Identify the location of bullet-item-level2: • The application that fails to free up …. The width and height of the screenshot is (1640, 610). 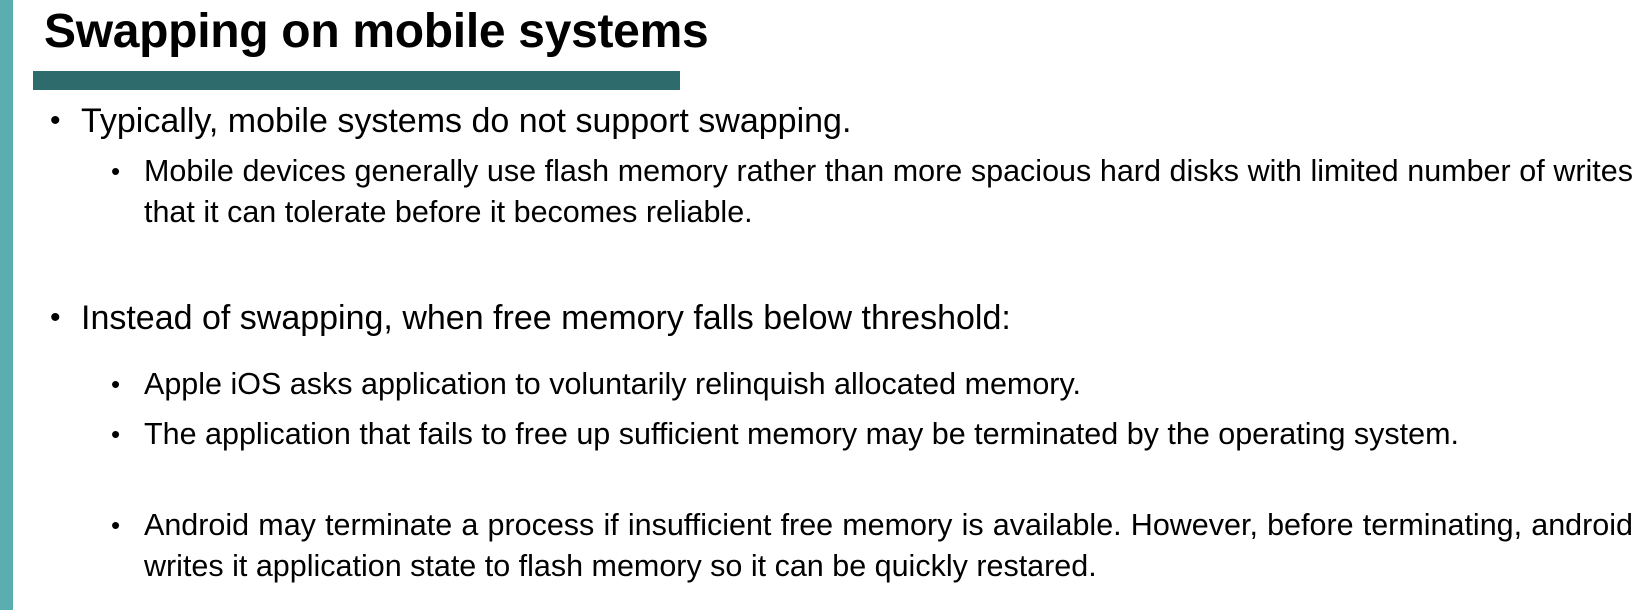
(872, 434).